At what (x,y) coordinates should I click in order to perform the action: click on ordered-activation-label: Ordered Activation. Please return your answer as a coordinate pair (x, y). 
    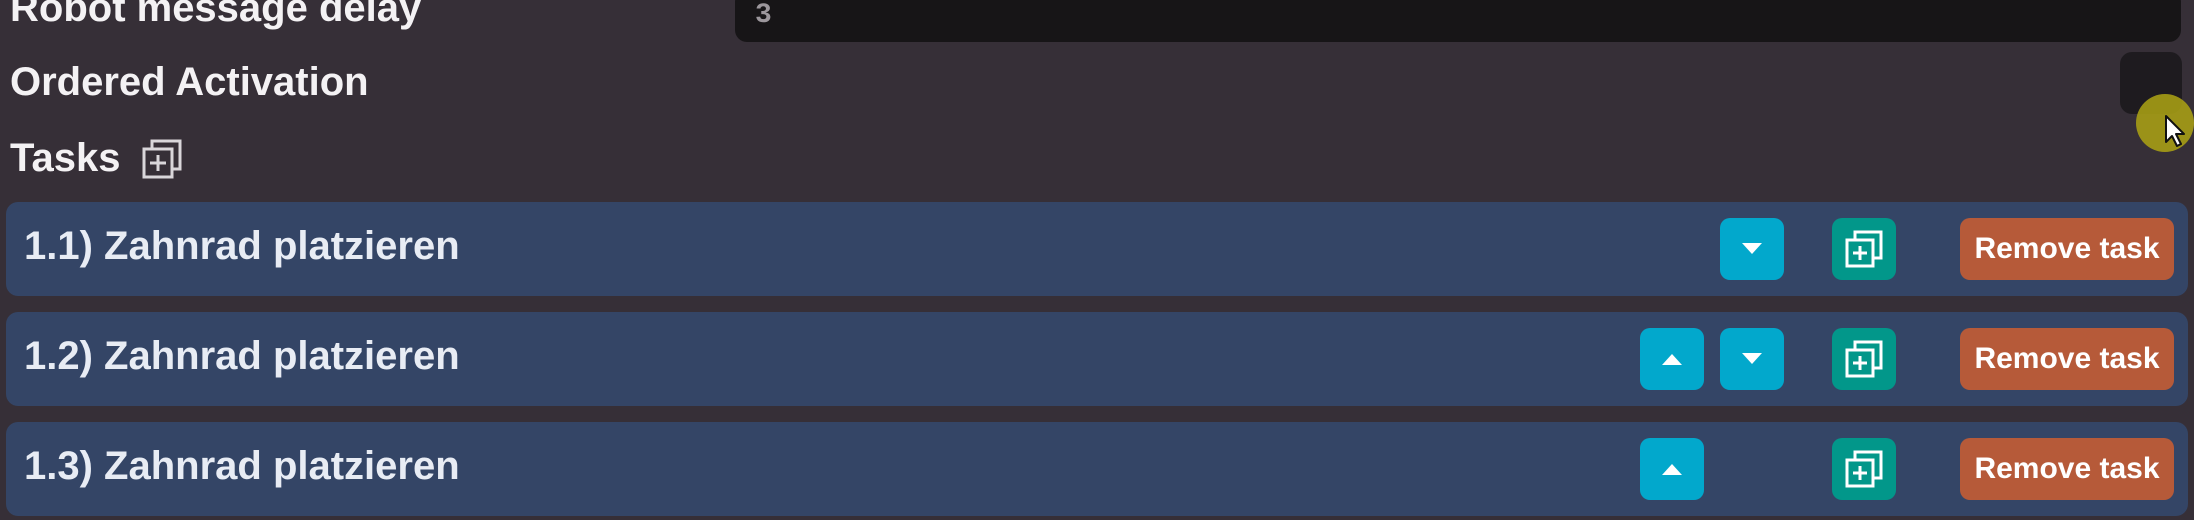
    Looking at the image, I should click on (189, 82).